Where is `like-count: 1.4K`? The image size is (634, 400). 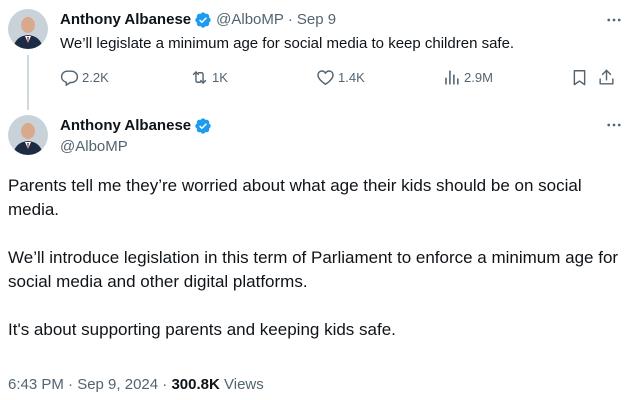 like-count: 1.4K is located at coordinates (351, 77).